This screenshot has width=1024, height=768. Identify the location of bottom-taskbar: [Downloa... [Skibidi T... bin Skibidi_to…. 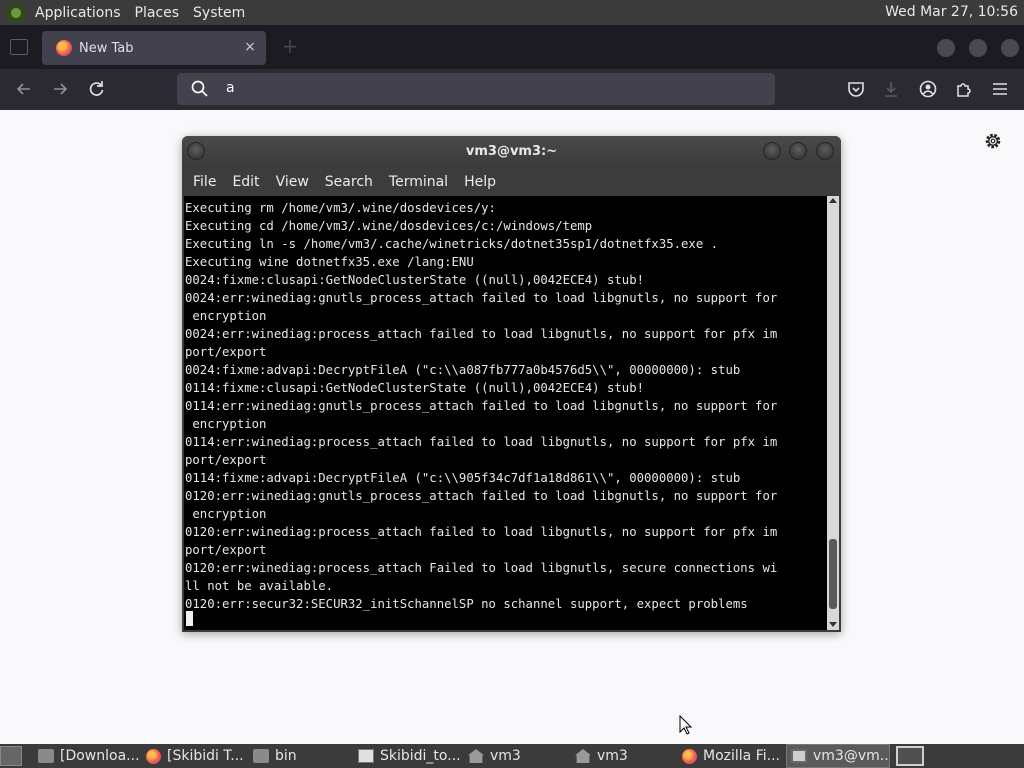
(512, 756).